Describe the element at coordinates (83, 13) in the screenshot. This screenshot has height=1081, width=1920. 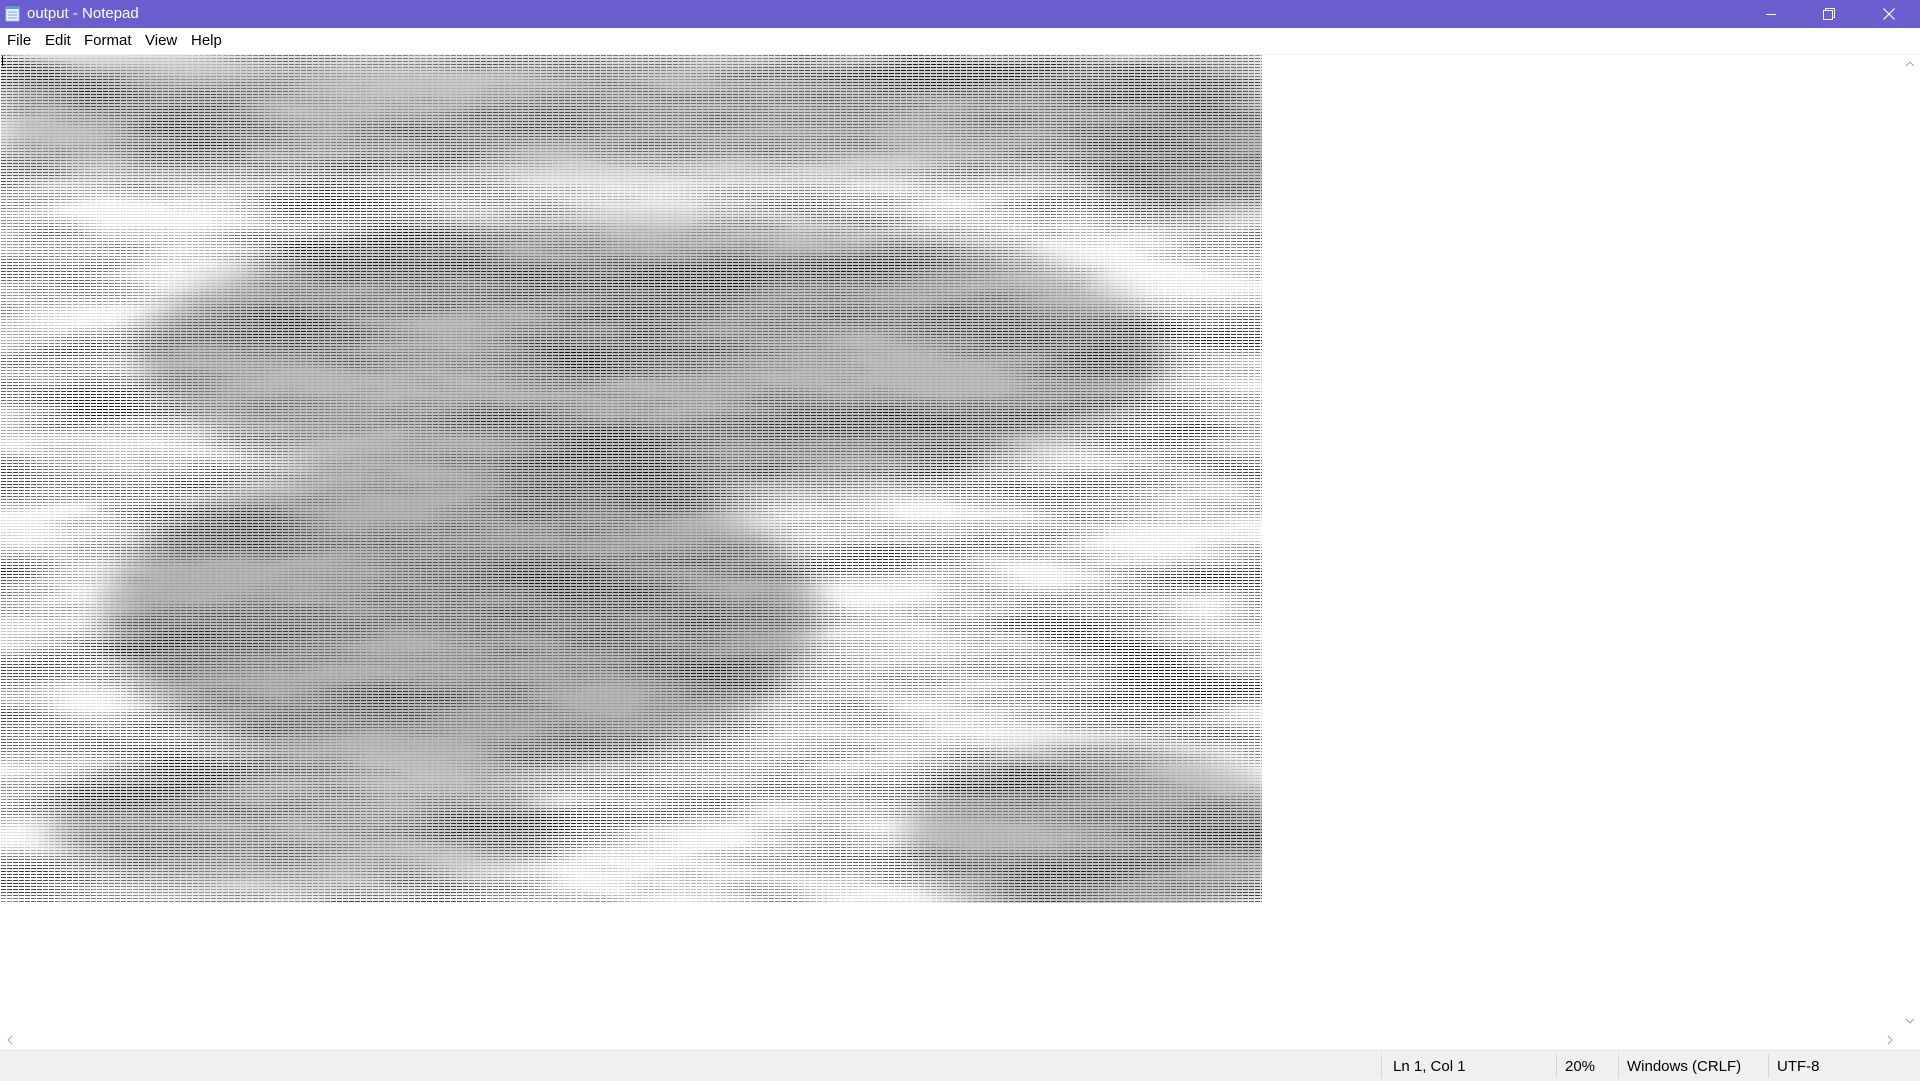
I see `window-title: output - Notepad` at that location.